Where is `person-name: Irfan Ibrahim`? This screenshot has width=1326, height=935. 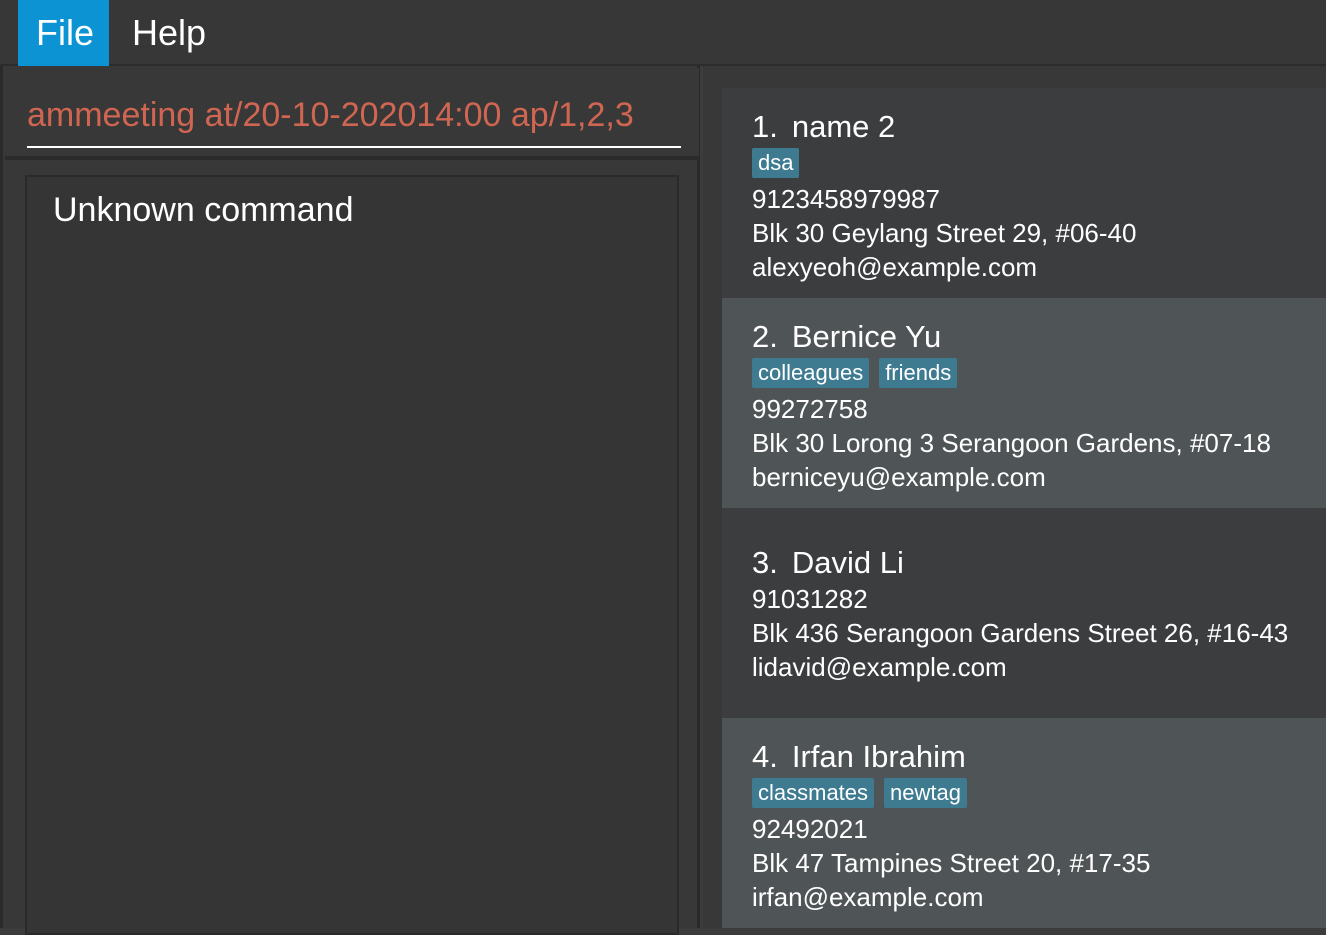 person-name: Irfan Ibrahim is located at coordinates (878, 756).